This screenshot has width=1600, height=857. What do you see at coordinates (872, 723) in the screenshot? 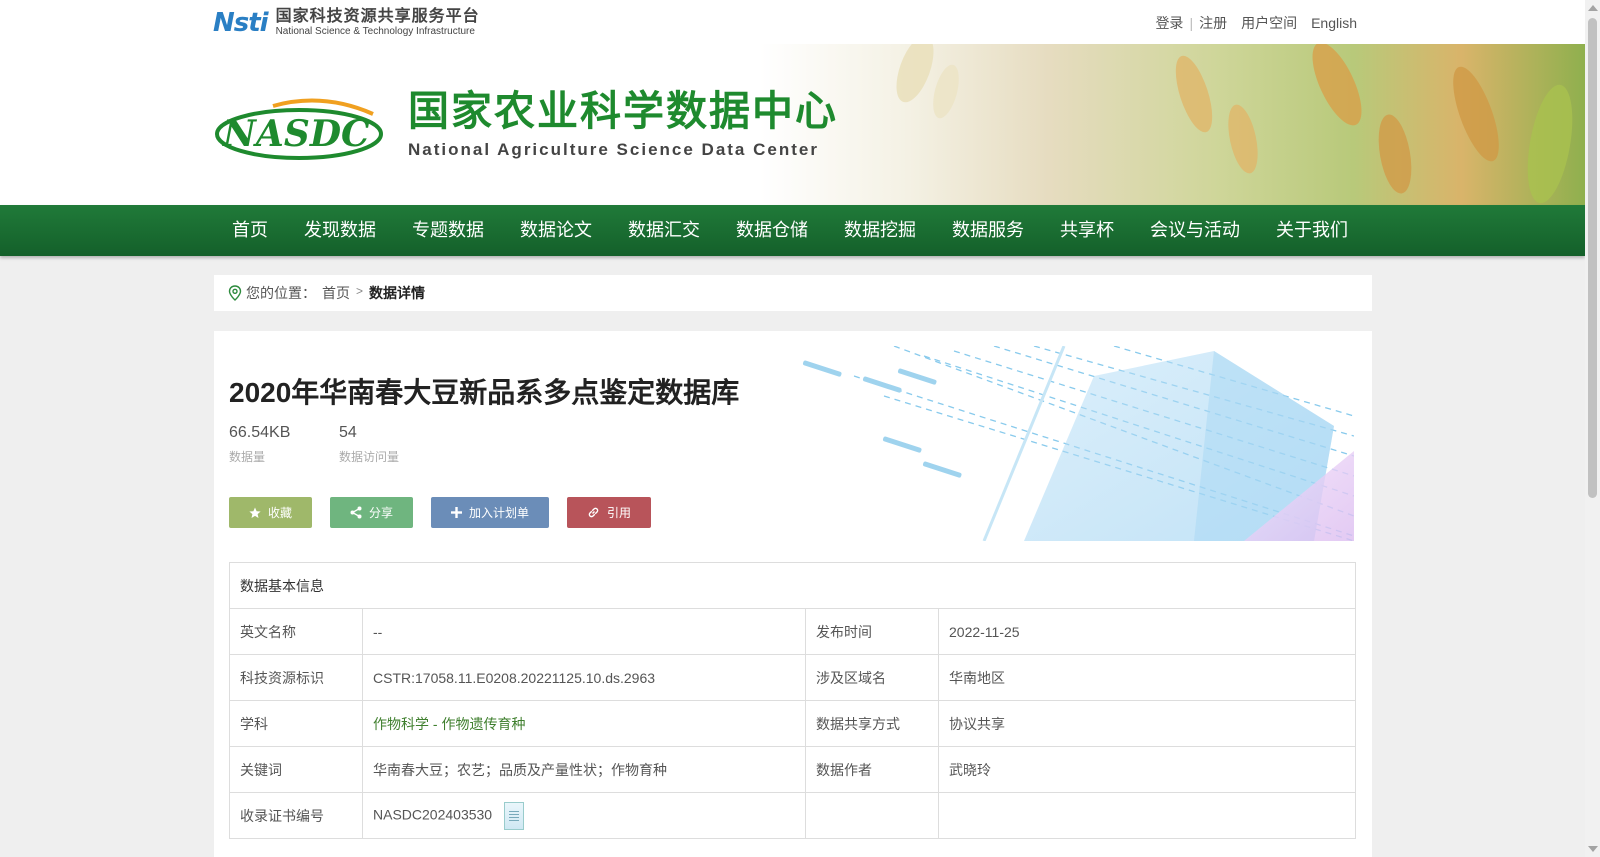
I see `field-label: 数据共享方式` at bounding box center [872, 723].